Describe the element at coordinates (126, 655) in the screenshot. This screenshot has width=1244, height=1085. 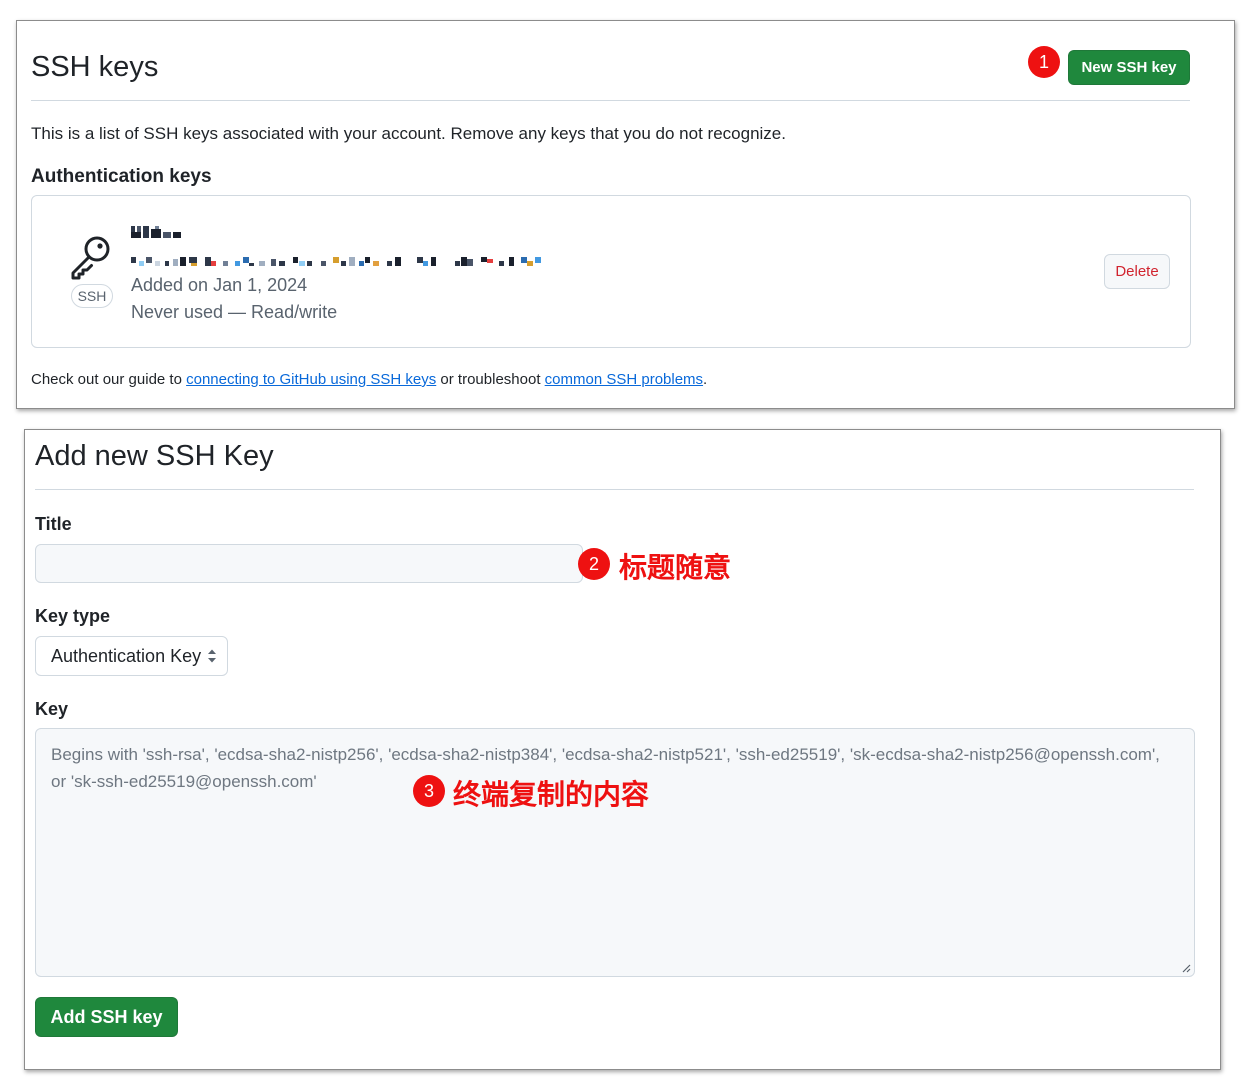
I see `key-type-selected-value: Authentication Key` at that location.